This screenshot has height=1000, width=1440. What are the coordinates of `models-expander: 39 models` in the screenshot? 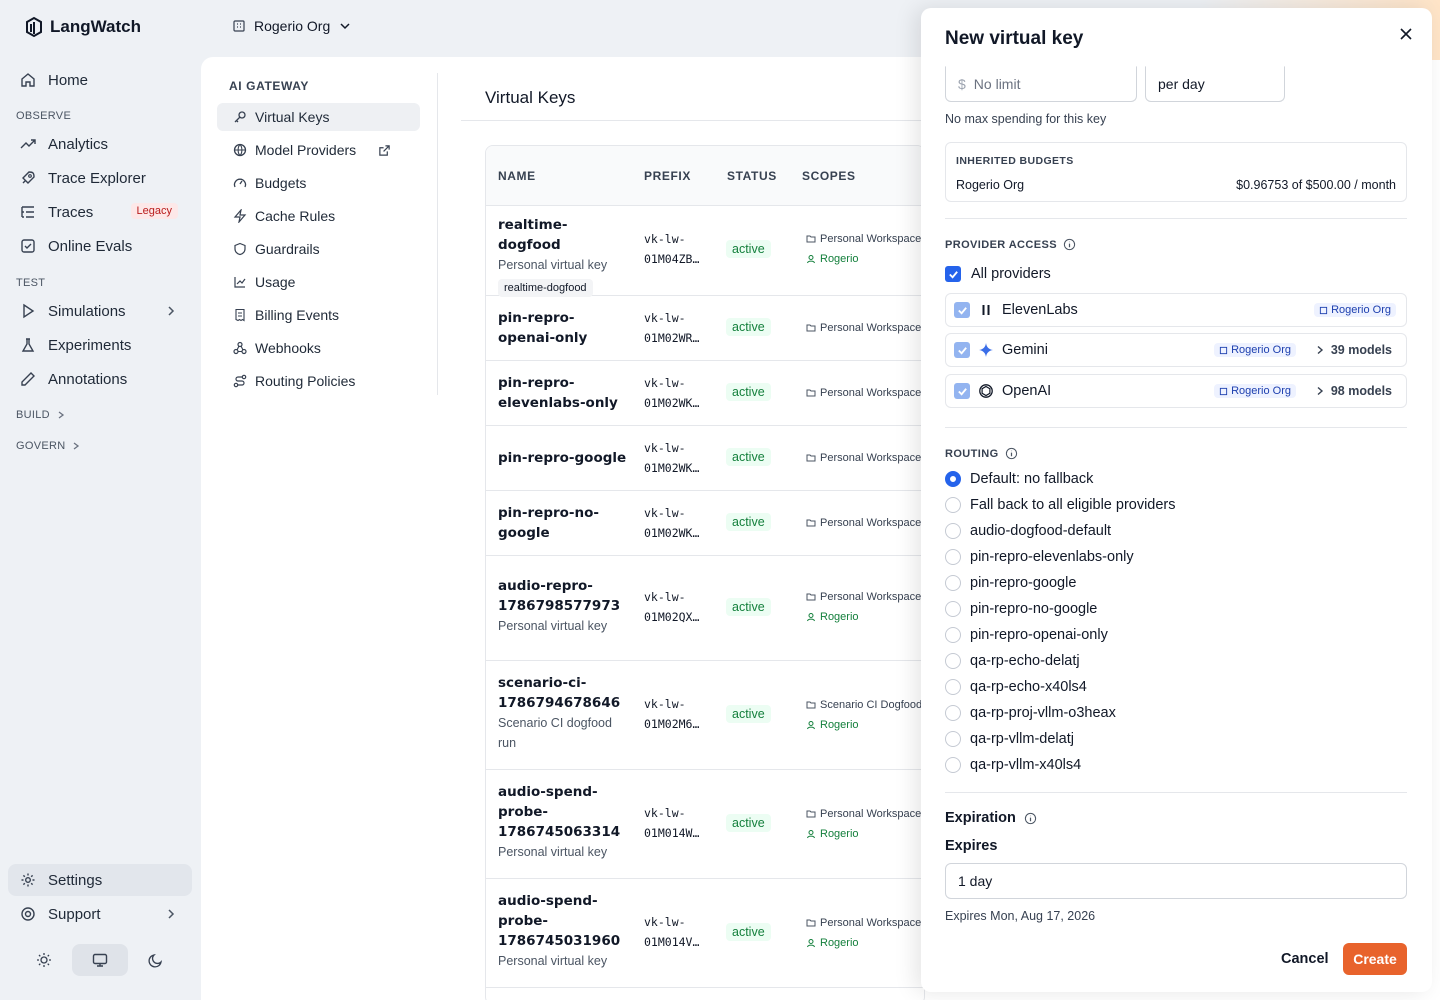 It's located at (1353, 350).